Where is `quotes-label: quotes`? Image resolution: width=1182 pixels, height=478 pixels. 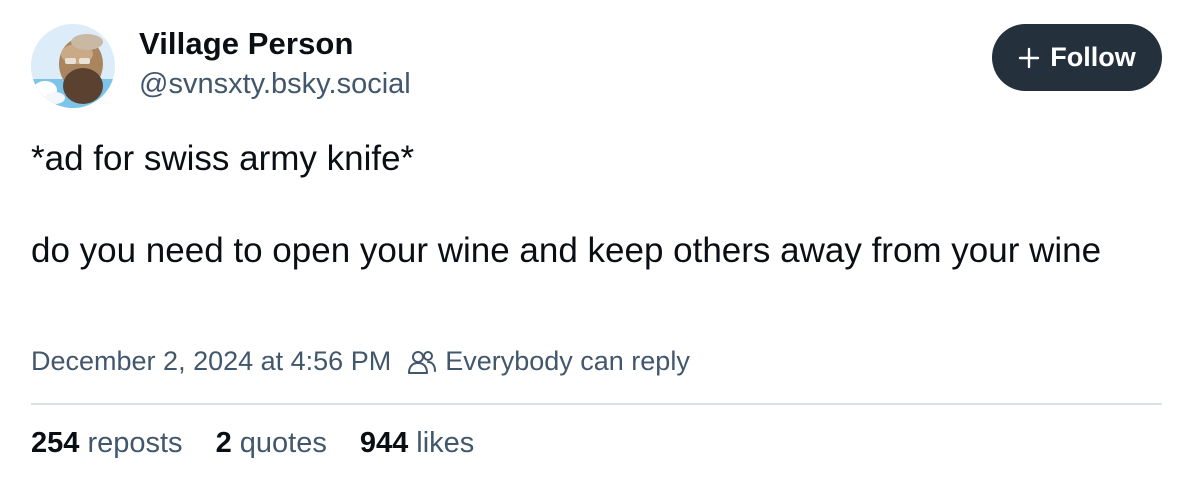
quotes-label: quotes is located at coordinates (283, 443).